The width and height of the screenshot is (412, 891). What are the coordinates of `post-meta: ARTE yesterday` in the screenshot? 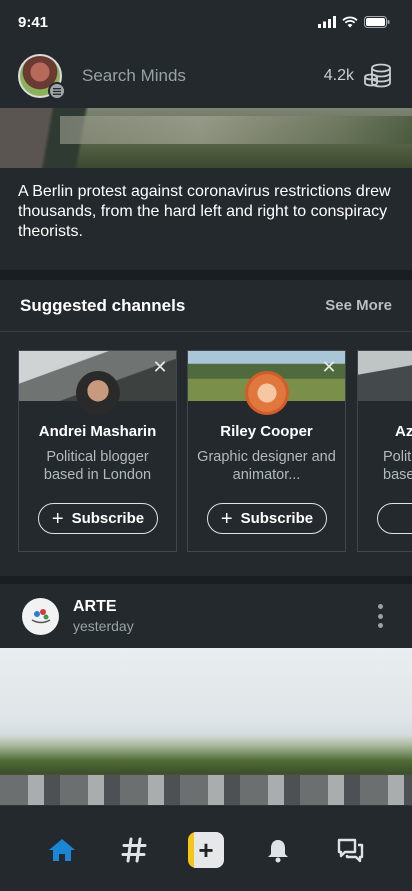 It's located at (221, 616).